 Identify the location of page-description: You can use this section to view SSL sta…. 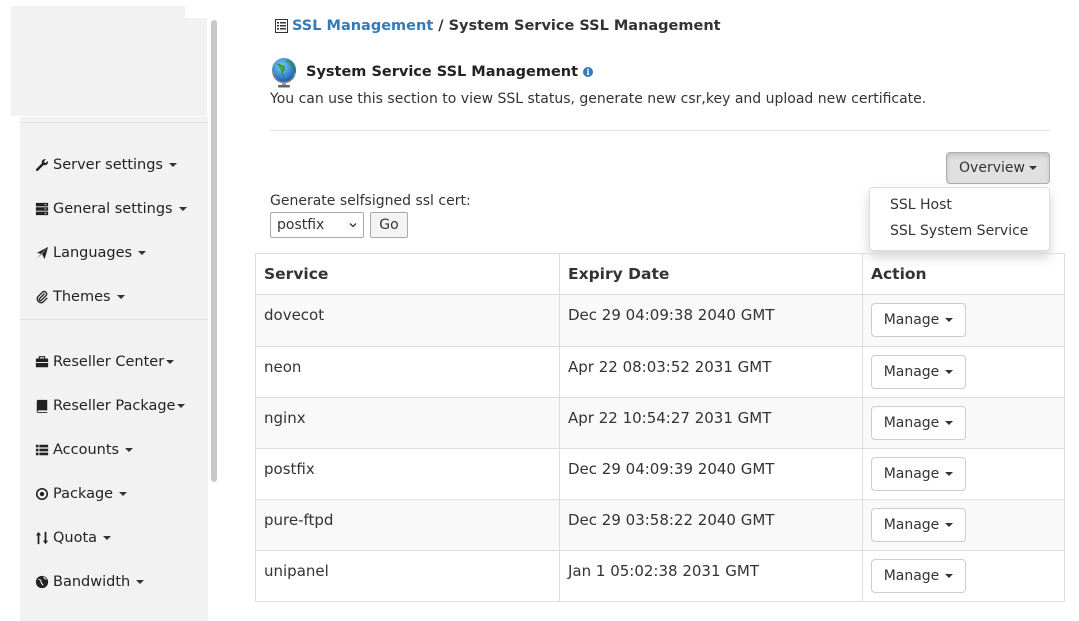
(598, 99).